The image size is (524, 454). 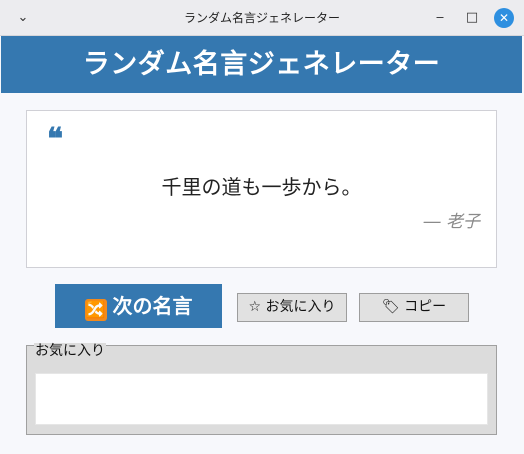 What do you see at coordinates (472, 18) in the screenshot?
I see `maximize-icon: □` at bounding box center [472, 18].